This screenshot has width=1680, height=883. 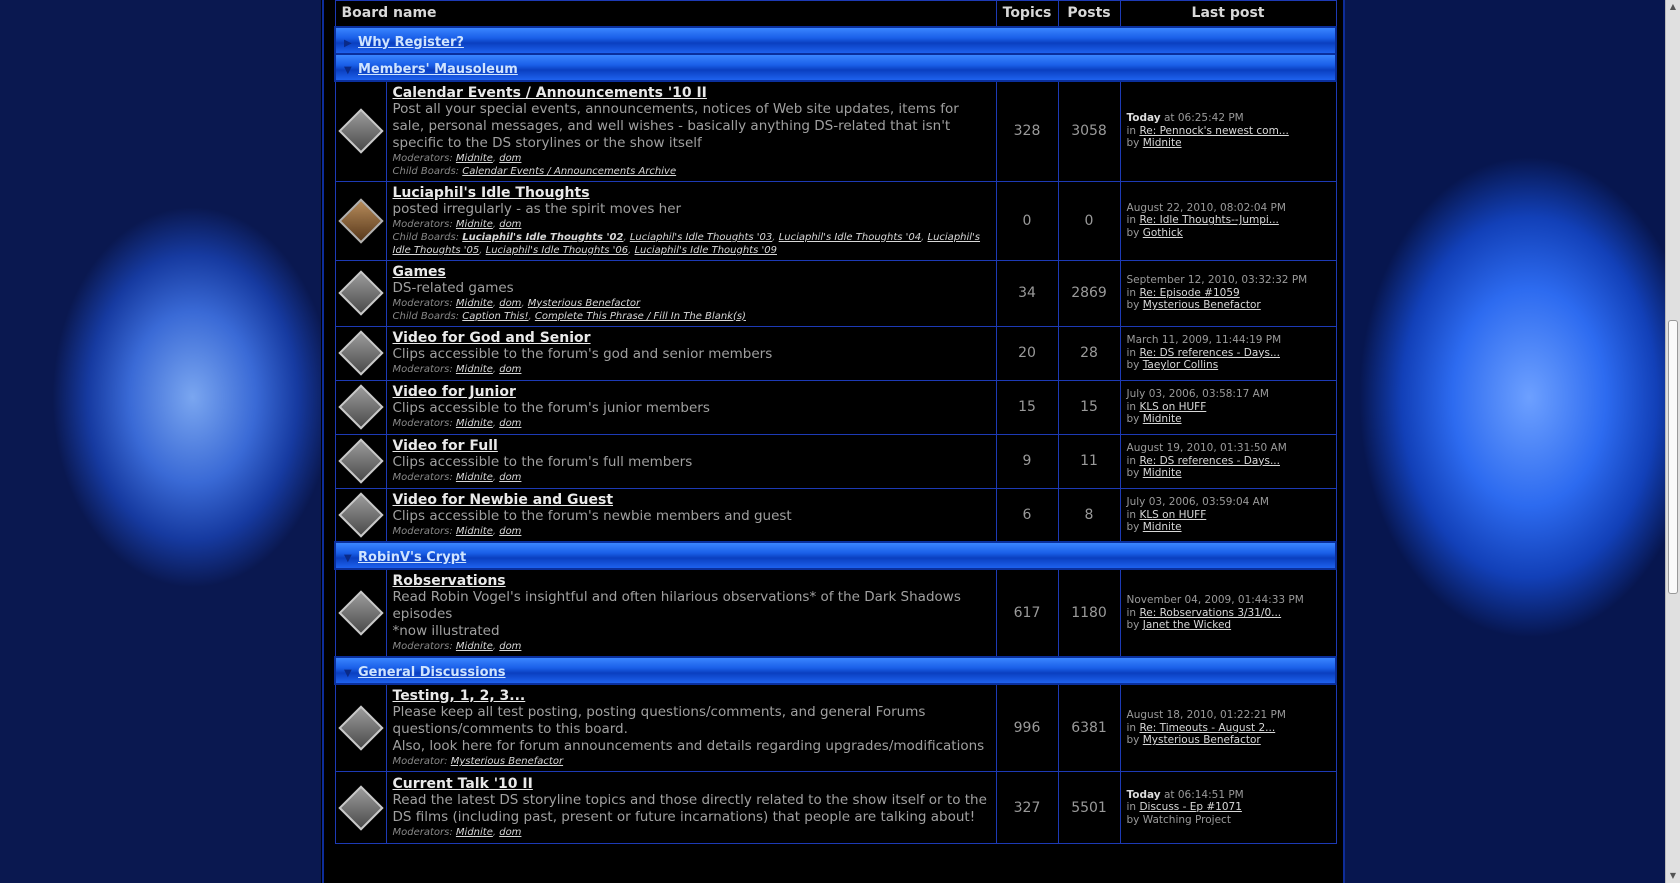 I want to click on child-board-link: Luciaphil's Idle Thoughts '09, so click(x=705, y=250).